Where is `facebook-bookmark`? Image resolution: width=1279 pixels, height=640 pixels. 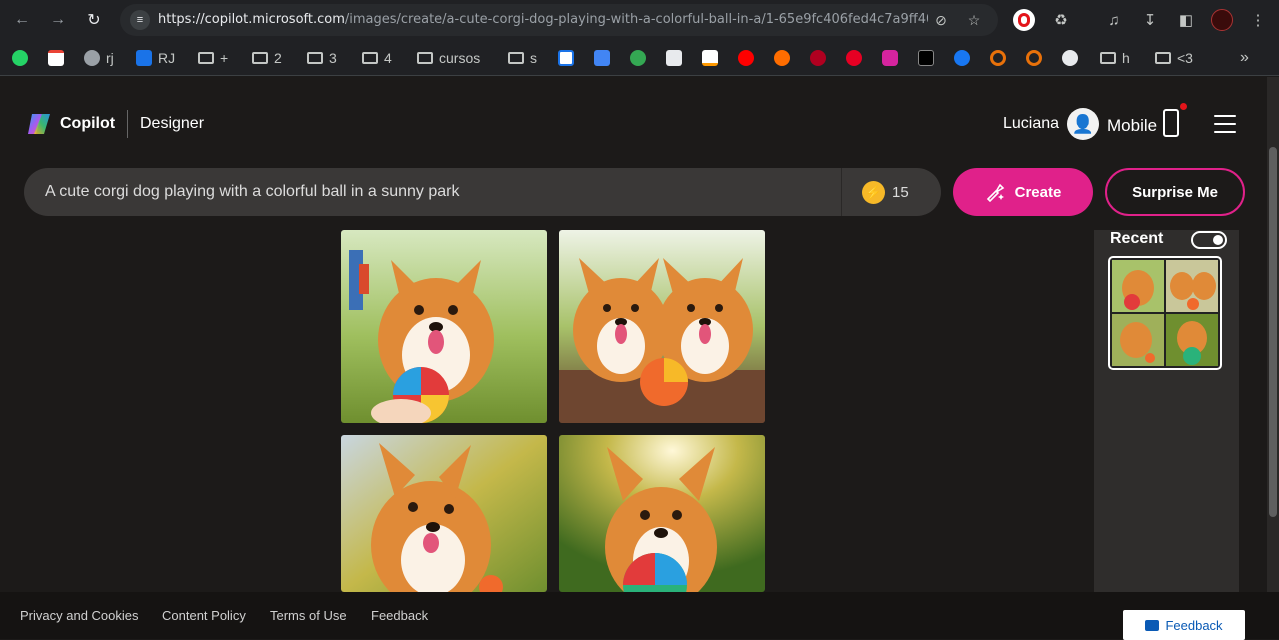
facebook-bookmark is located at coordinates (962, 58).